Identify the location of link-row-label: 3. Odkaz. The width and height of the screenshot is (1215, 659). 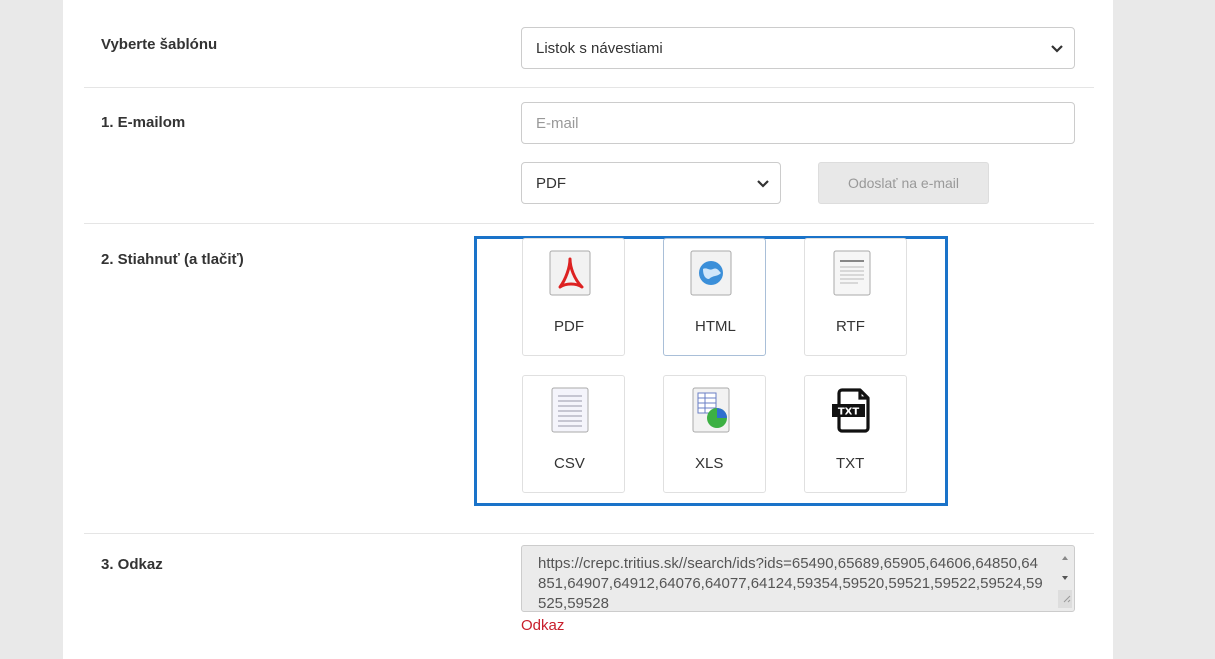
(132, 564).